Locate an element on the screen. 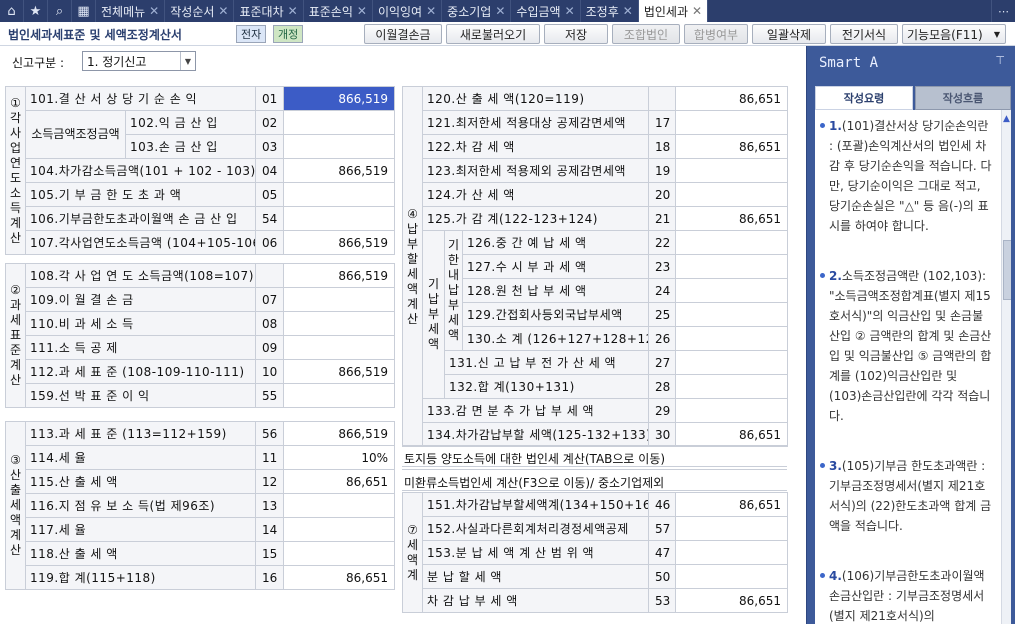  tab-all-menu: 전체메뉴 ✕ is located at coordinates (131, 11).